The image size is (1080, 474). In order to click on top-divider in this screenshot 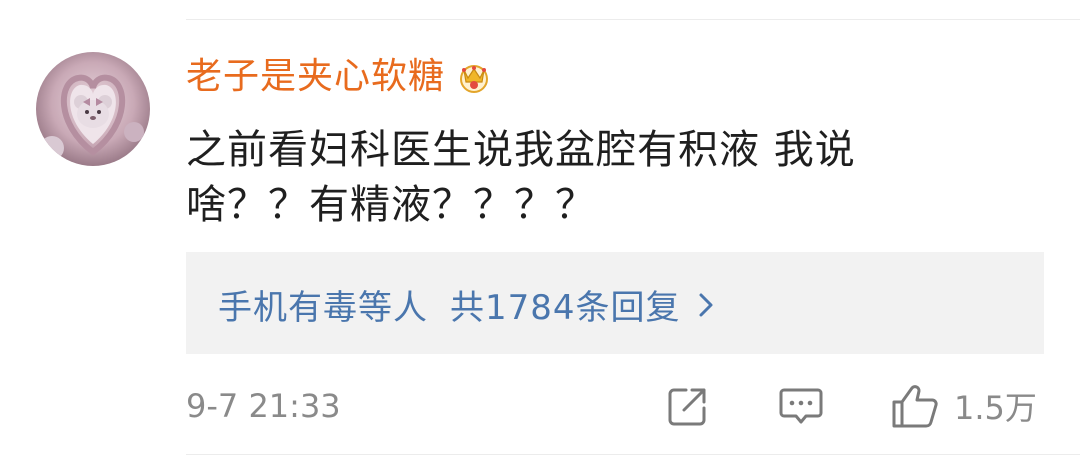, I will do `click(633, 19)`.